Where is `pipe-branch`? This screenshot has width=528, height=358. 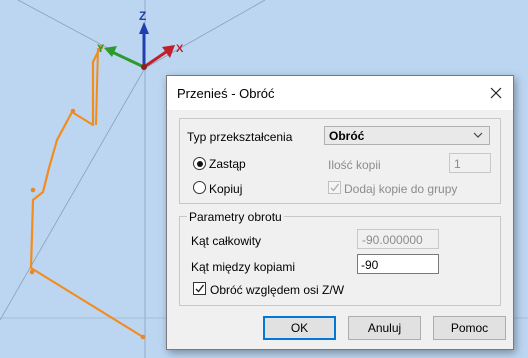 pipe-branch is located at coordinates (97, 86).